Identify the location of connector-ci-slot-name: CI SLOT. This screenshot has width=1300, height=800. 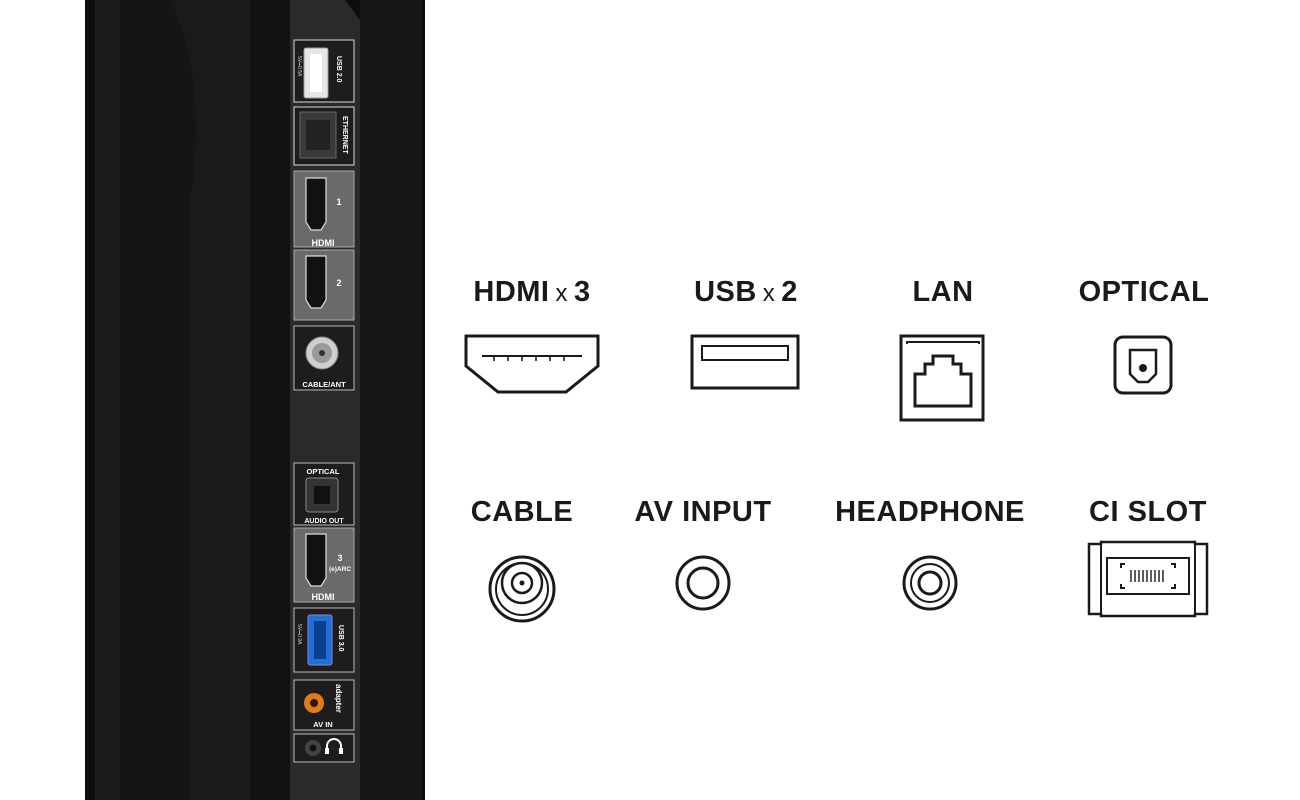
(1148, 512).